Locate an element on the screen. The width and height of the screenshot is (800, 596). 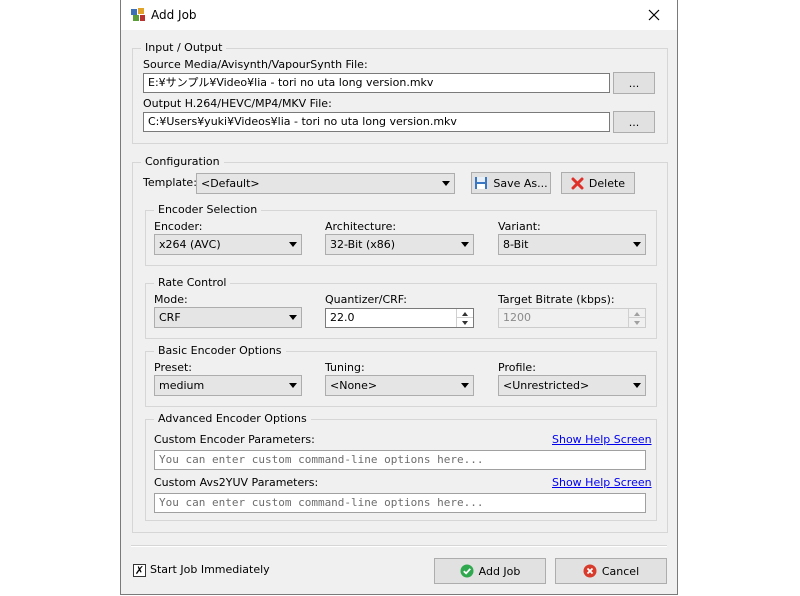
input-output-legend: Input / Output is located at coordinates (184, 48).